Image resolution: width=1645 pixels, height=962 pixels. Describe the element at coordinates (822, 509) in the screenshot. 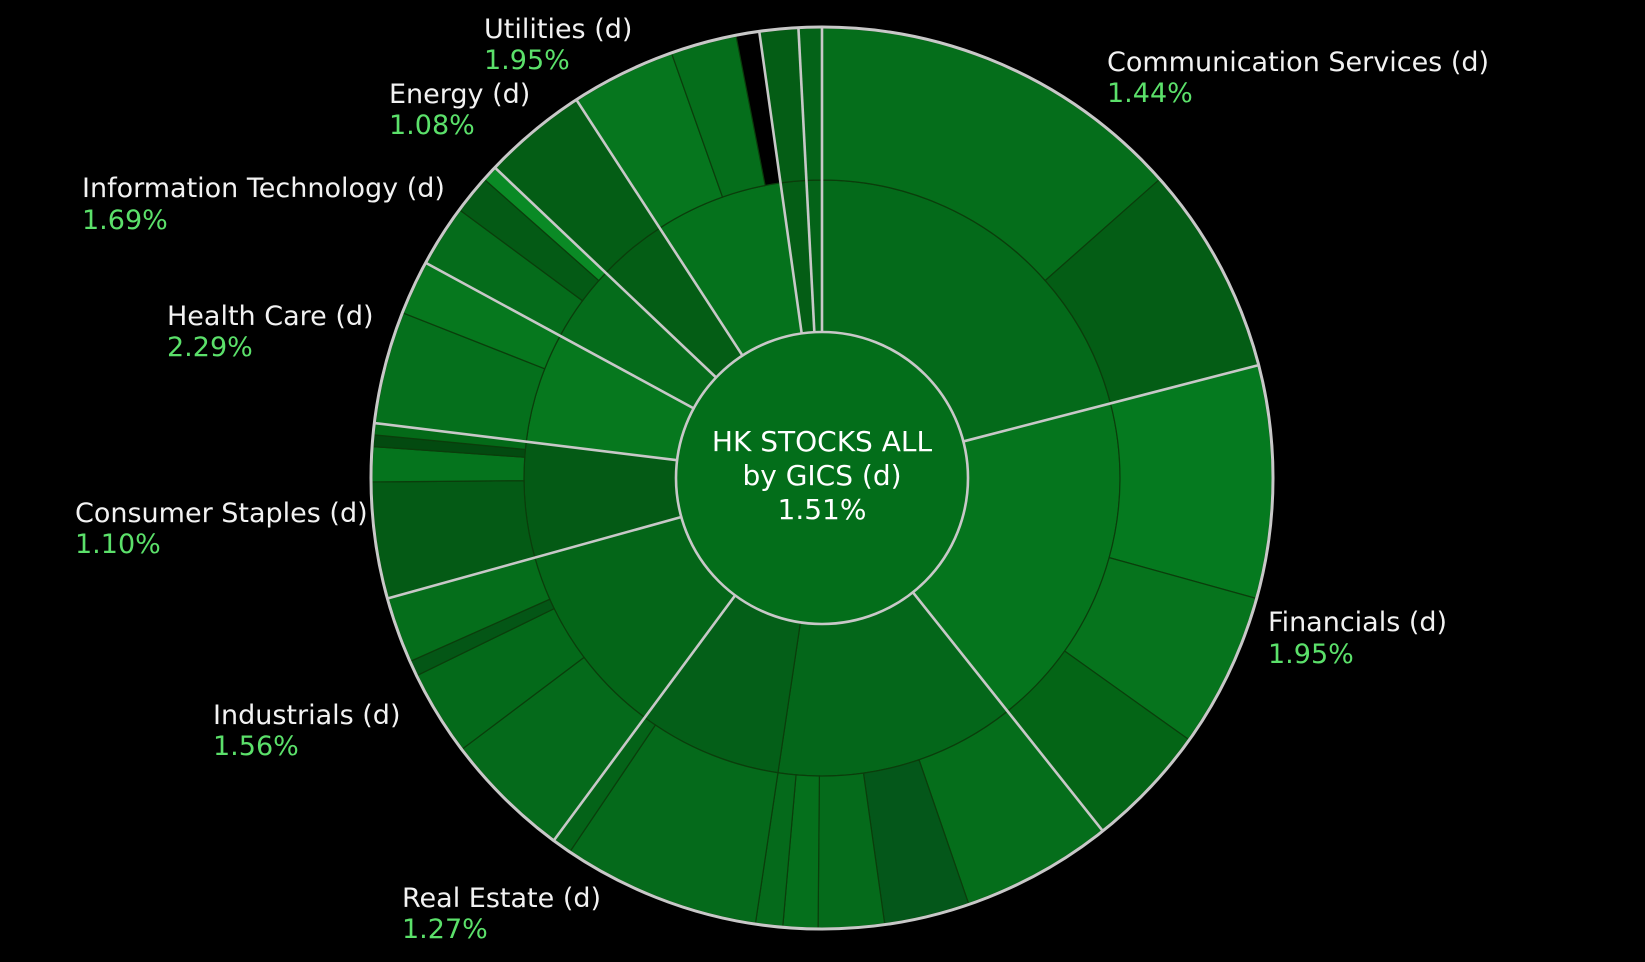

I see `center-value: 1.51%` at that location.